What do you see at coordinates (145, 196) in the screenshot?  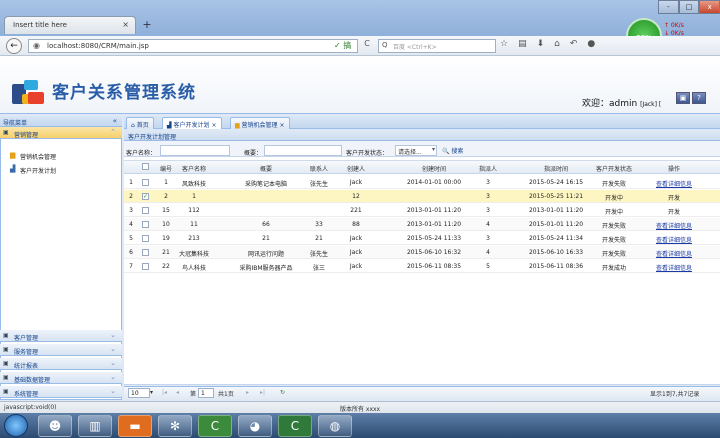 I see `row-checkbox: ✓` at bounding box center [145, 196].